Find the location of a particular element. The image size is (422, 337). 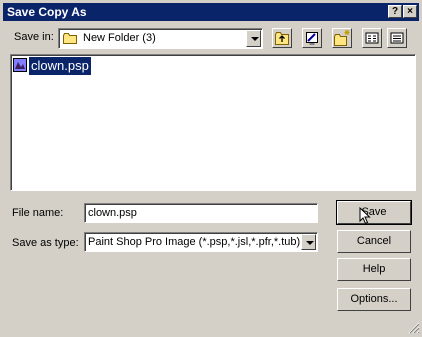

file-name-value: clown.psp is located at coordinates (112, 213).